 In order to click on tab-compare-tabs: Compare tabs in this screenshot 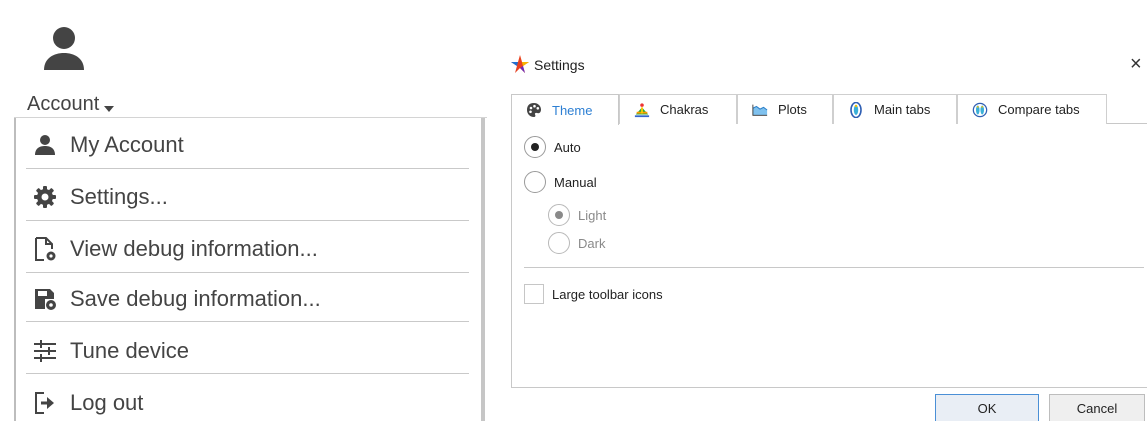, I will do `click(1032, 109)`.